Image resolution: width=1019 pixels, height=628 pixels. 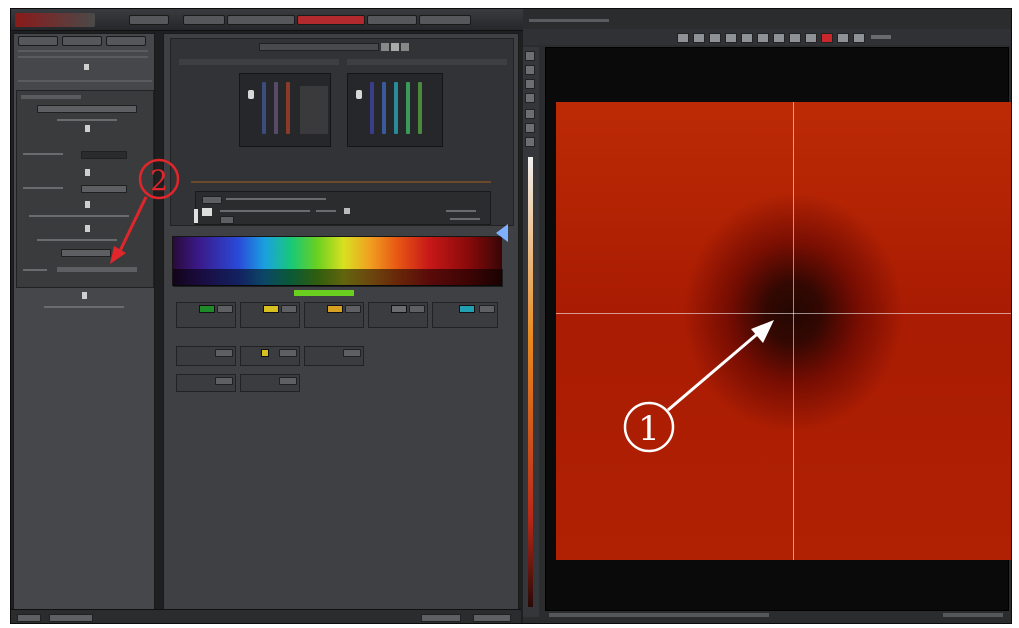 I want to click on toolbar-icon-active, so click(x=827, y=38).